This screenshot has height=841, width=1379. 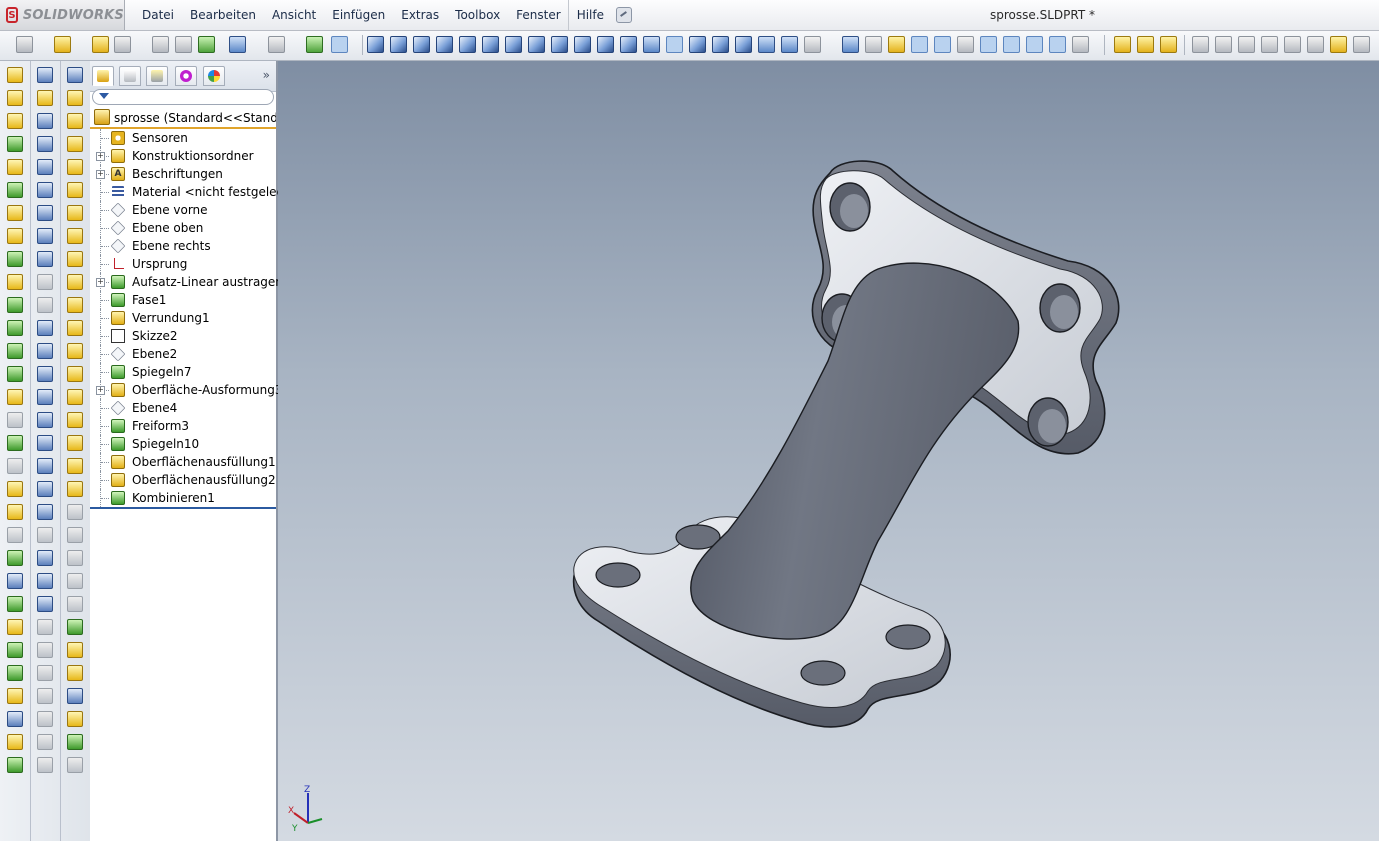 What do you see at coordinates (183, 408) in the screenshot?
I see `feature-tree-item: Ebene4` at bounding box center [183, 408].